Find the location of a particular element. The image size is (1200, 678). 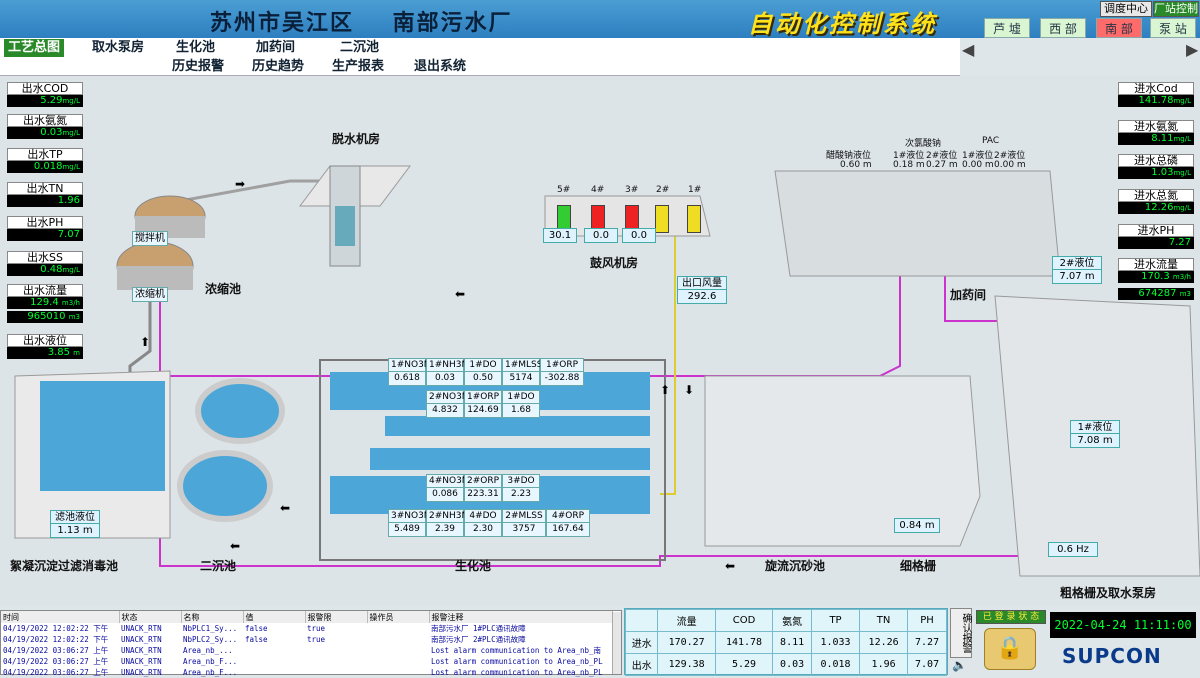

outlet-ph-label: 出水PH is located at coordinates (45, 222).